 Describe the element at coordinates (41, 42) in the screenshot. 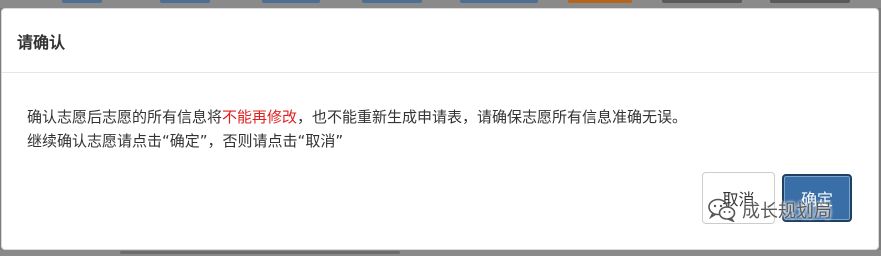

I see `dialog-title: 请确认` at that location.